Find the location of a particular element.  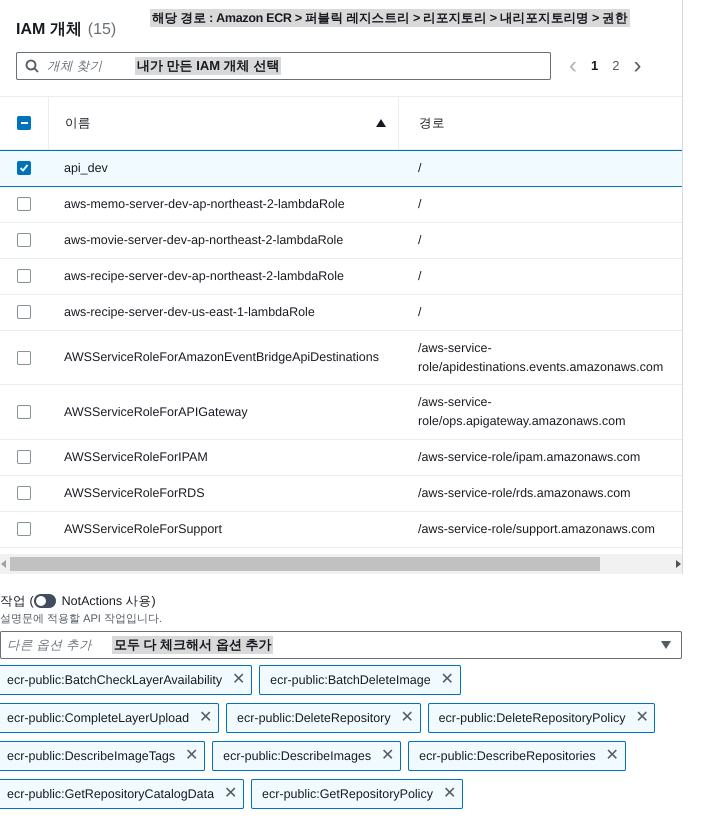

table-cell: api_dev is located at coordinates (86, 168).